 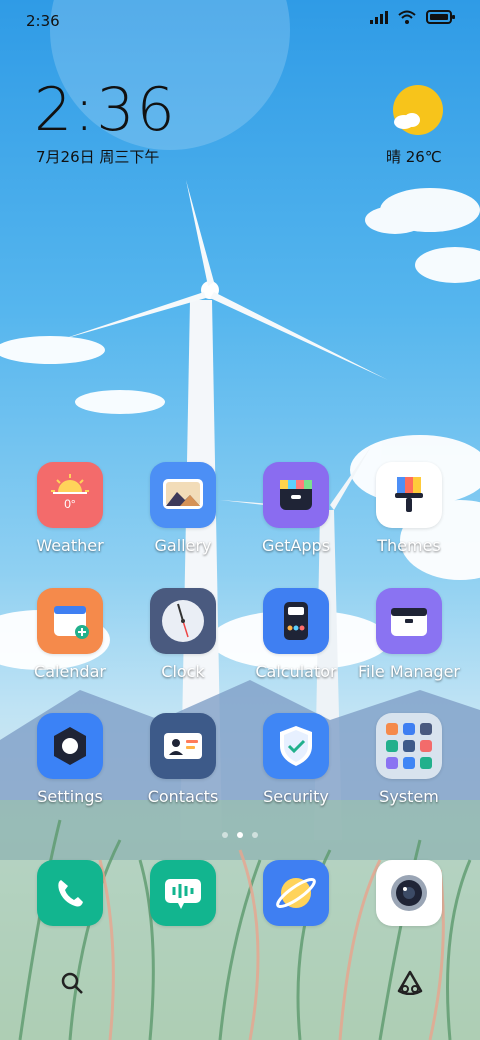 What do you see at coordinates (70, 796) in the screenshot?
I see `app-label: Settings` at bounding box center [70, 796].